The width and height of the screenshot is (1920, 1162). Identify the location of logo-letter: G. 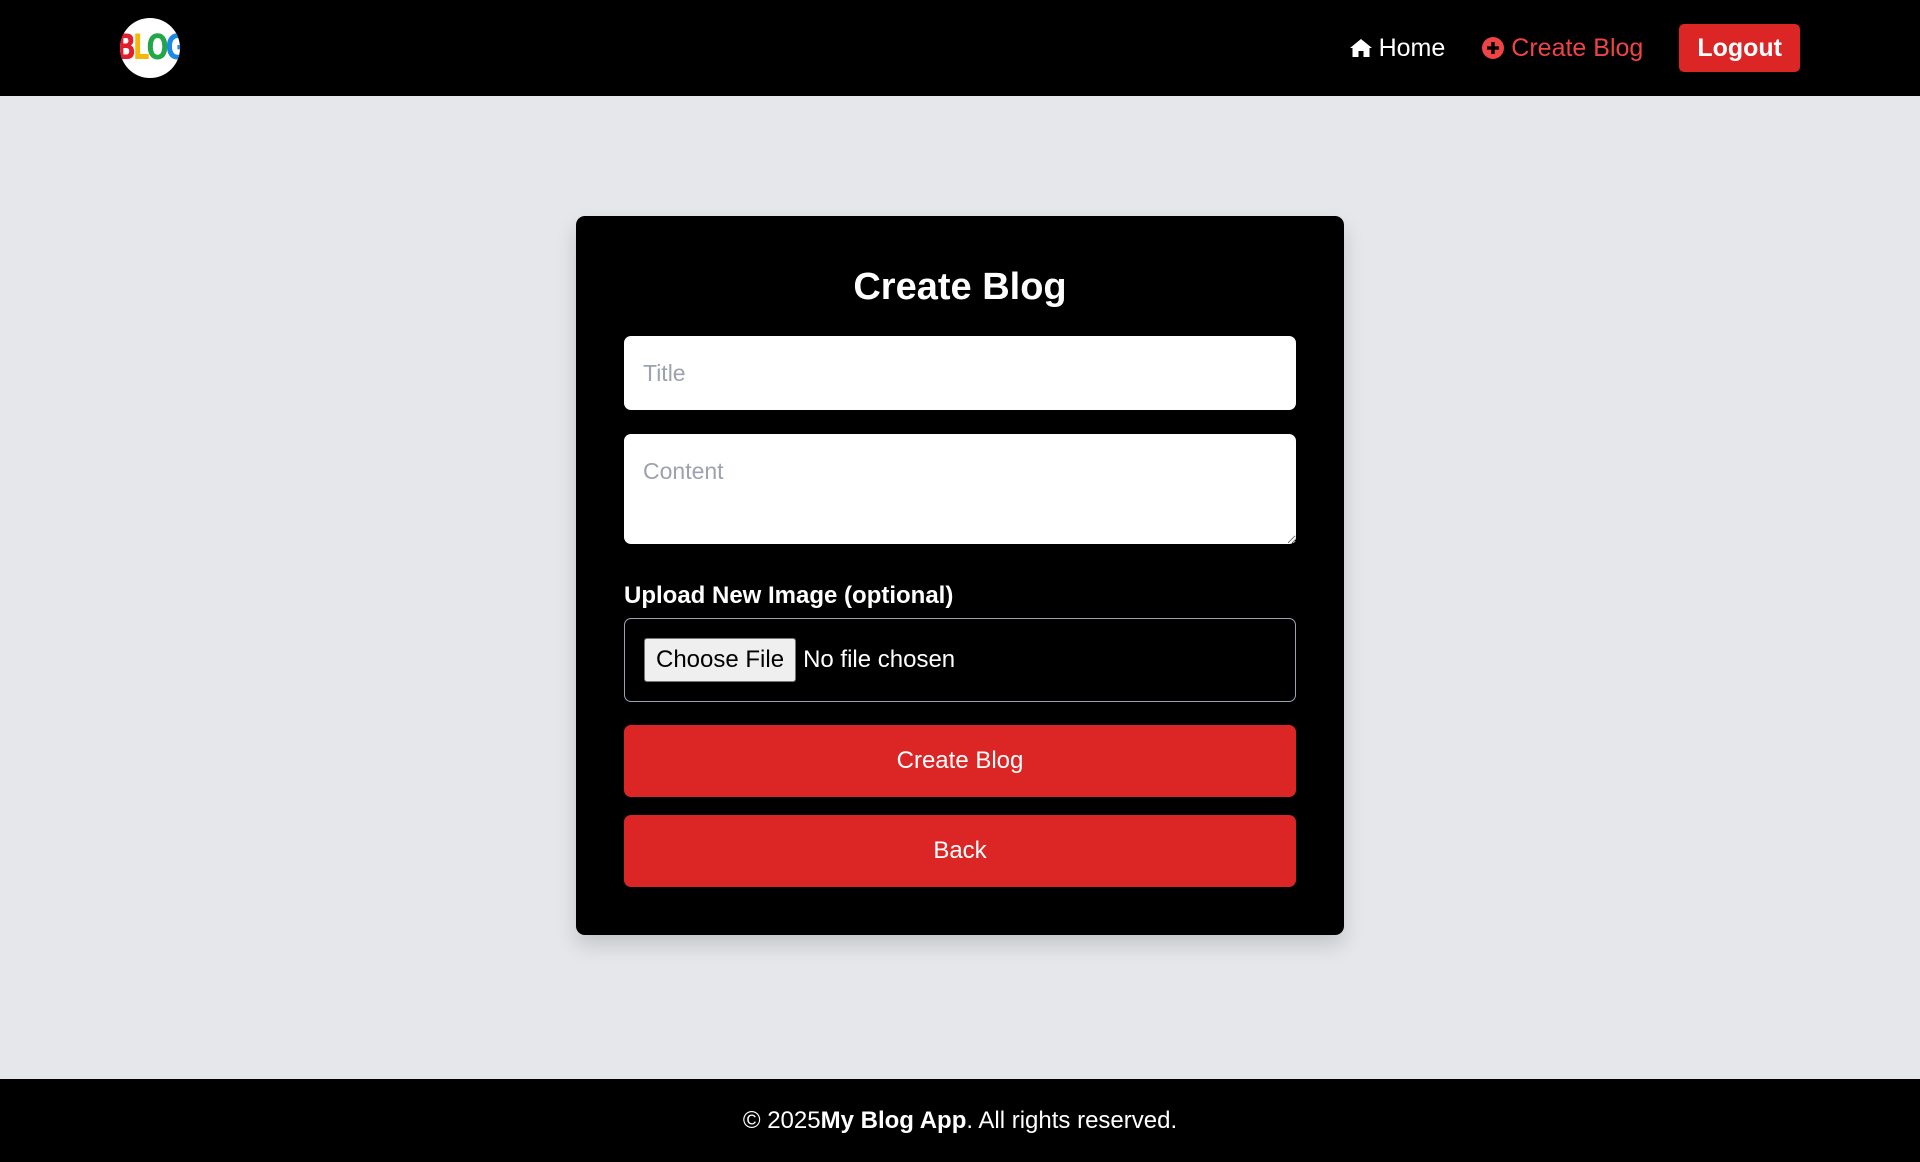
(173, 48).